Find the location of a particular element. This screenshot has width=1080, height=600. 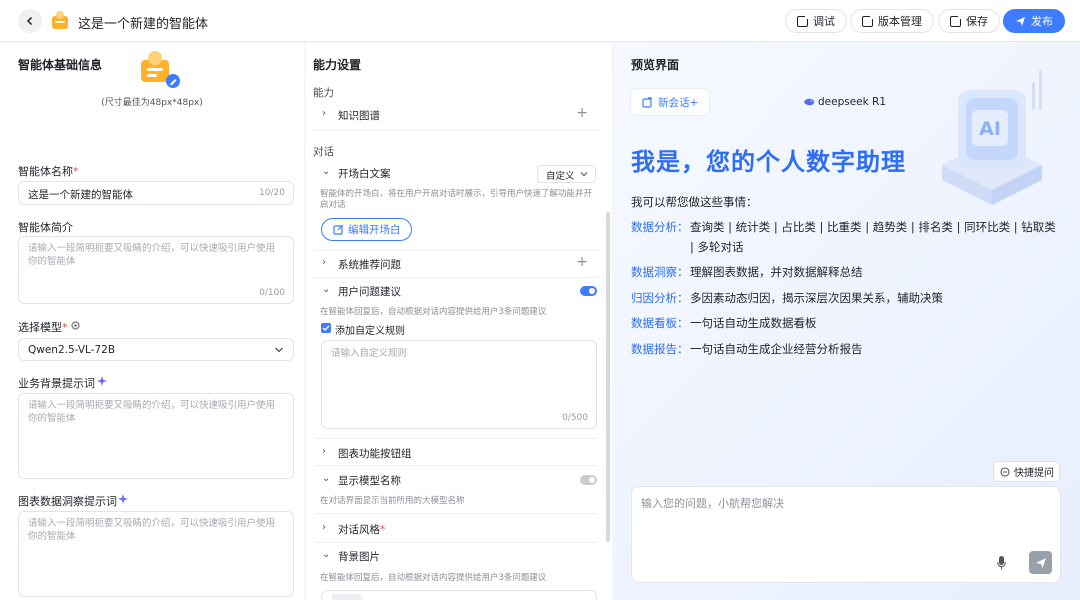

feature-value: 多因素动态归因，揭示深层次因果关系，辅助决策 is located at coordinates (816, 298).